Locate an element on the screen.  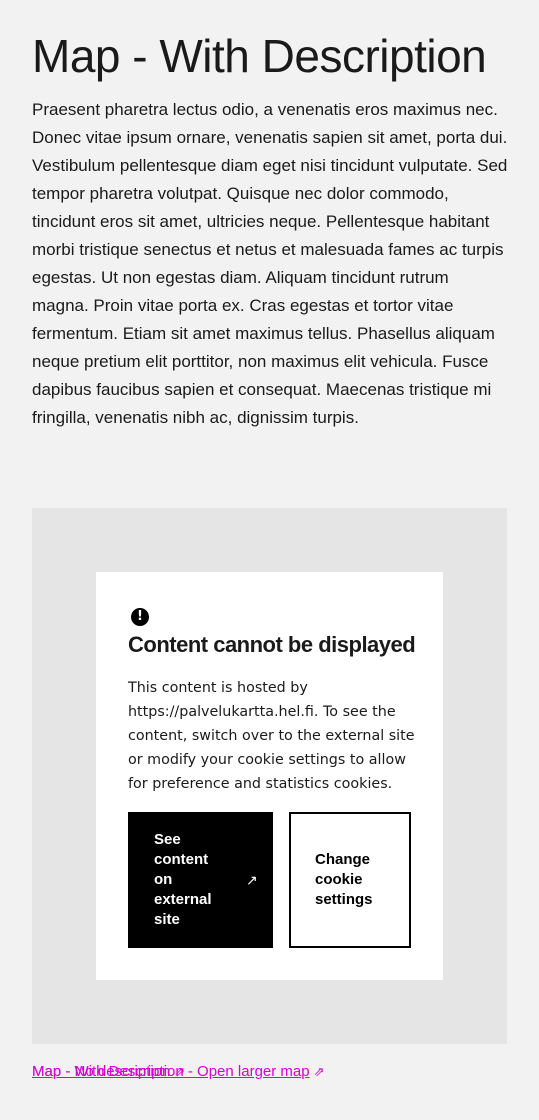
notice-title: Content cannot be displayed is located at coordinates (272, 644).